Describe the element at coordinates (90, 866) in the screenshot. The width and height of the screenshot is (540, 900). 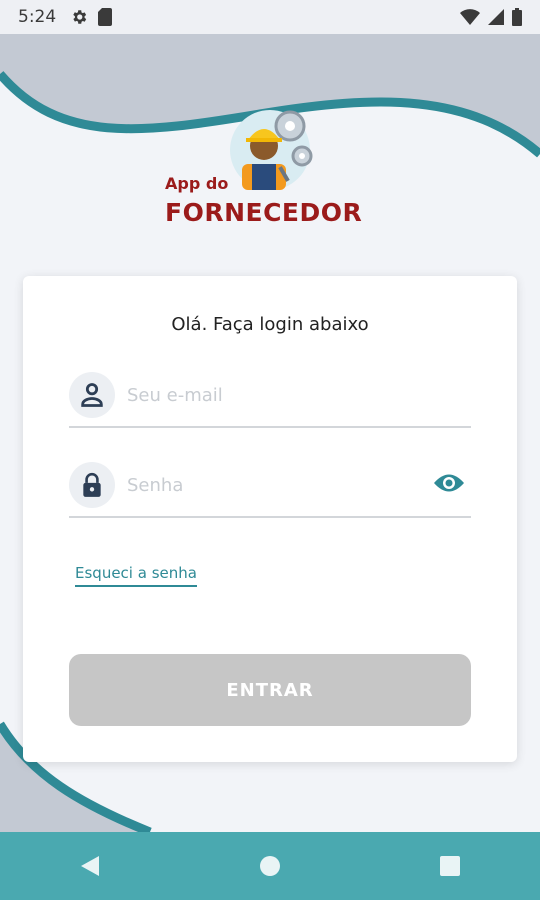
I see `back-icon` at that location.